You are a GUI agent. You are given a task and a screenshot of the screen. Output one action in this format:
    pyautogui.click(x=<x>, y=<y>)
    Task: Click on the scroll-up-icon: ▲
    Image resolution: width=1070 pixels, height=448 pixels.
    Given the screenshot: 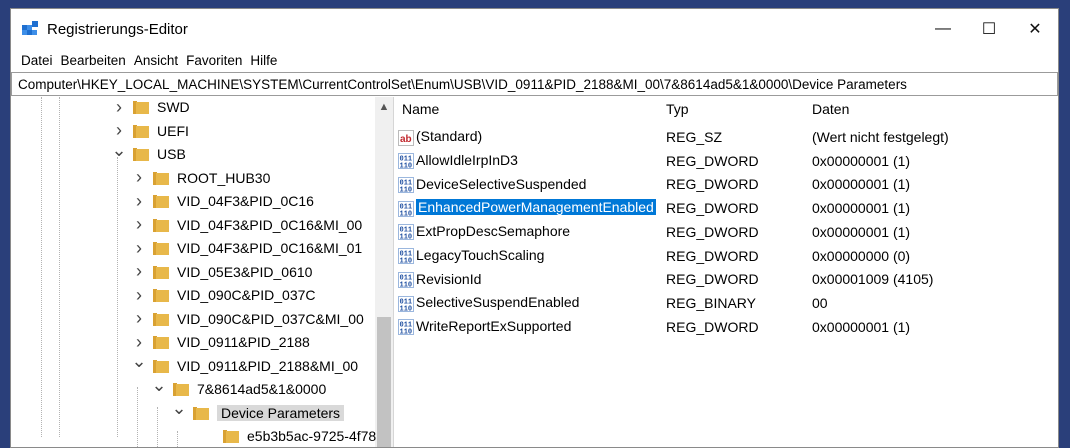 What is the action you would take?
    pyautogui.click(x=384, y=107)
    